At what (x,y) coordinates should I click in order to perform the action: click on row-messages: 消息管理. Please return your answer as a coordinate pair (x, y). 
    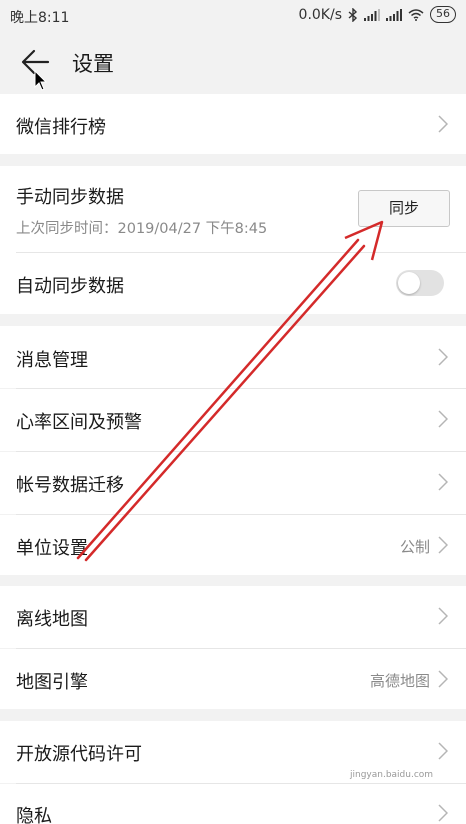
    Looking at the image, I should click on (233, 357).